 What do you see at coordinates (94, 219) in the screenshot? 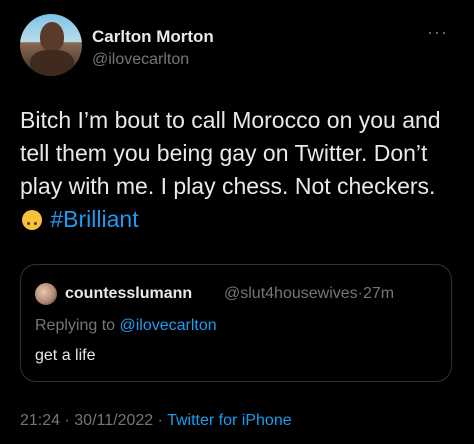
I see `hashtag-link: #Brilliant` at bounding box center [94, 219].